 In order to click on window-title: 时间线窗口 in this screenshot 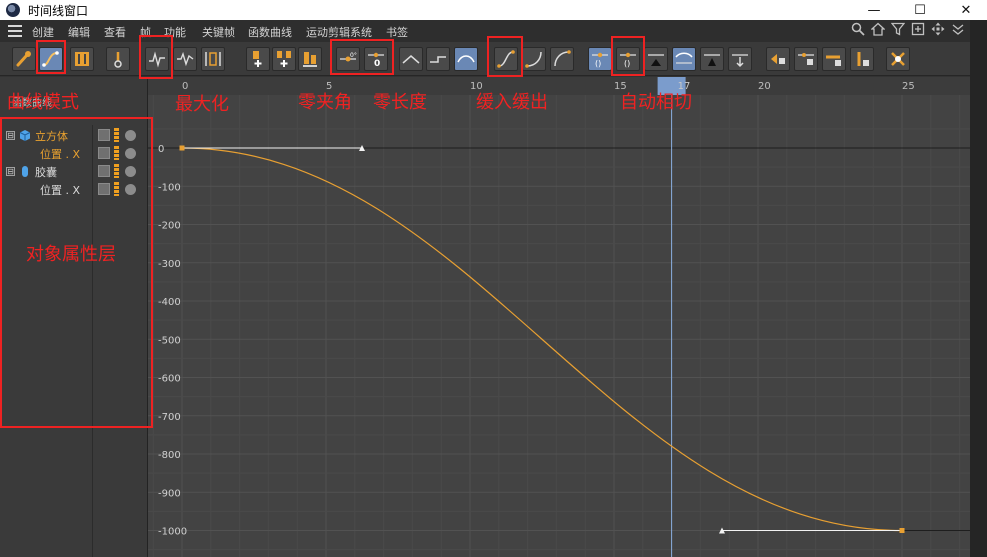, I will do `click(58, 11)`.